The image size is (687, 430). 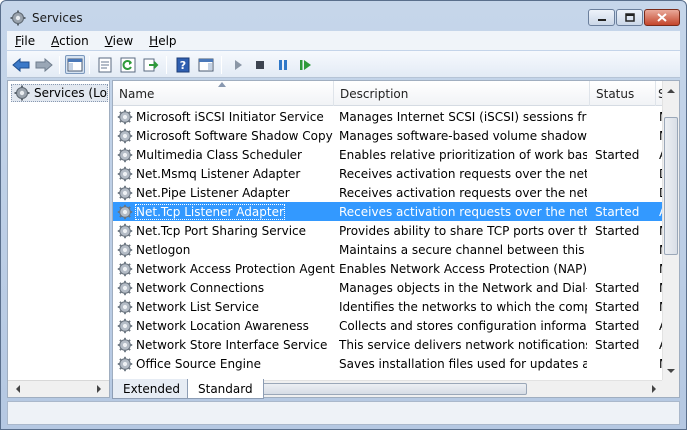 What do you see at coordinates (218, 173) in the screenshot?
I see `service-name: Net.Msmq Listener Adapter` at bounding box center [218, 173].